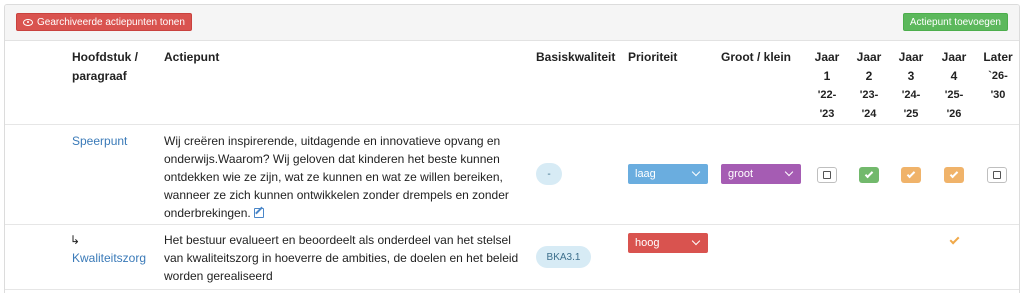  I want to click on row-2-priority-select: hoog, so click(668, 243).